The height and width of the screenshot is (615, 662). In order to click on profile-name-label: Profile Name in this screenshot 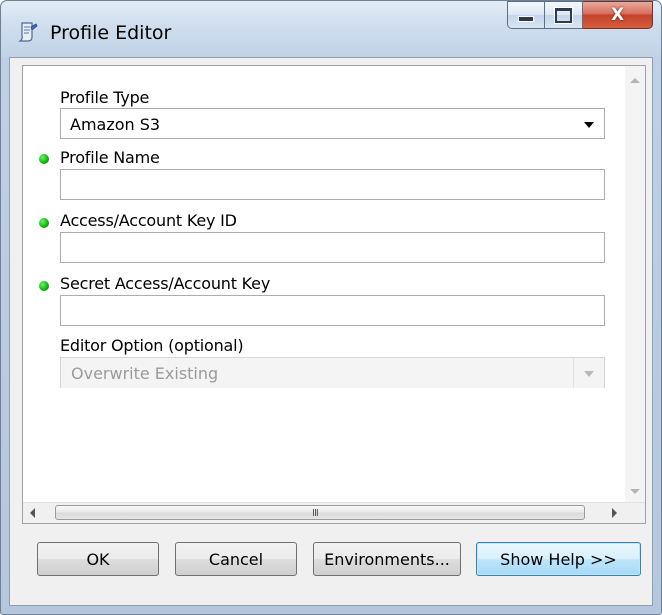, I will do `click(110, 157)`.